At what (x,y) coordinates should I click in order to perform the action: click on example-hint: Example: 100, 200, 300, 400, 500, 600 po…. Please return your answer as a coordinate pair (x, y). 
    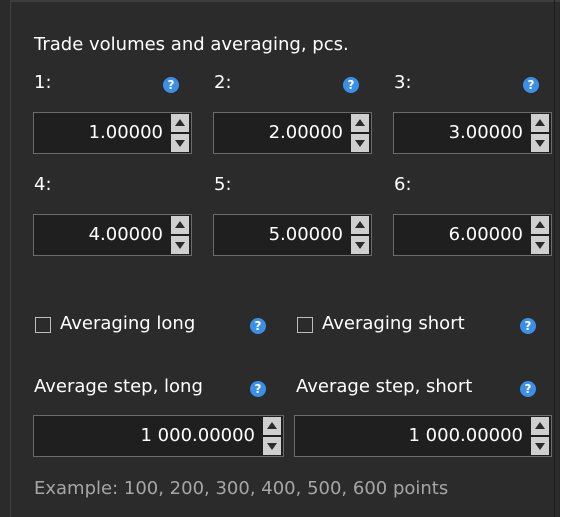
    Looking at the image, I should click on (241, 488).